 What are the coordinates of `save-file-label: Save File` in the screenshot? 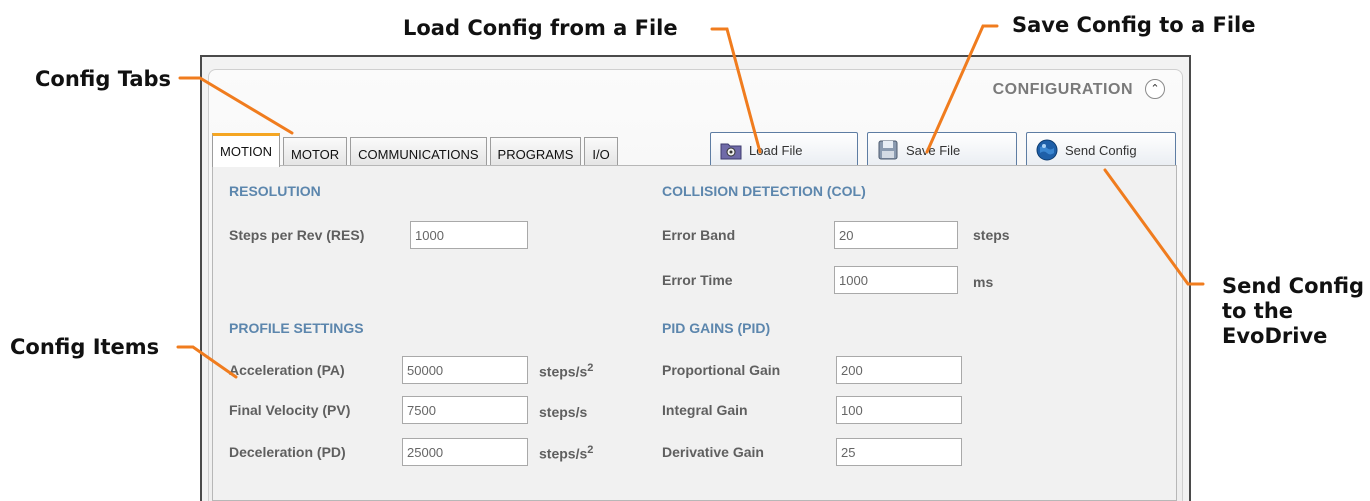 It's located at (933, 150).